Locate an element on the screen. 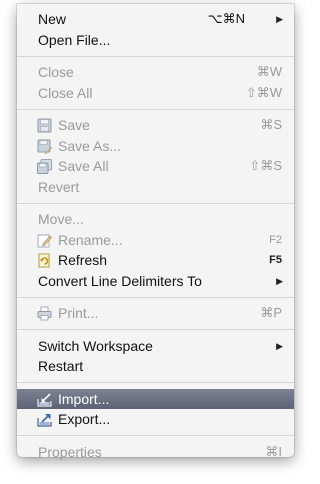 The height and width of the screenshot is (484, 320). menu-item-label: Close is located at coordinates (56, 72).